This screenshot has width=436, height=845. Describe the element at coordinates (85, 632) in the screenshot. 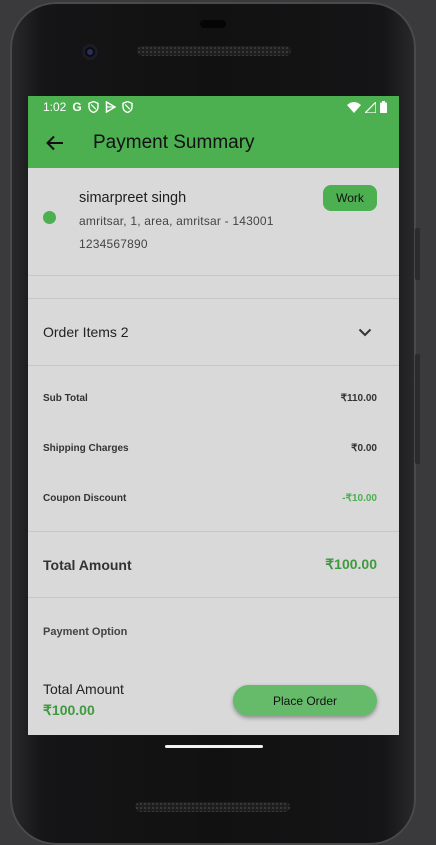

I see `payment-option-label: Payment Option` at that location.